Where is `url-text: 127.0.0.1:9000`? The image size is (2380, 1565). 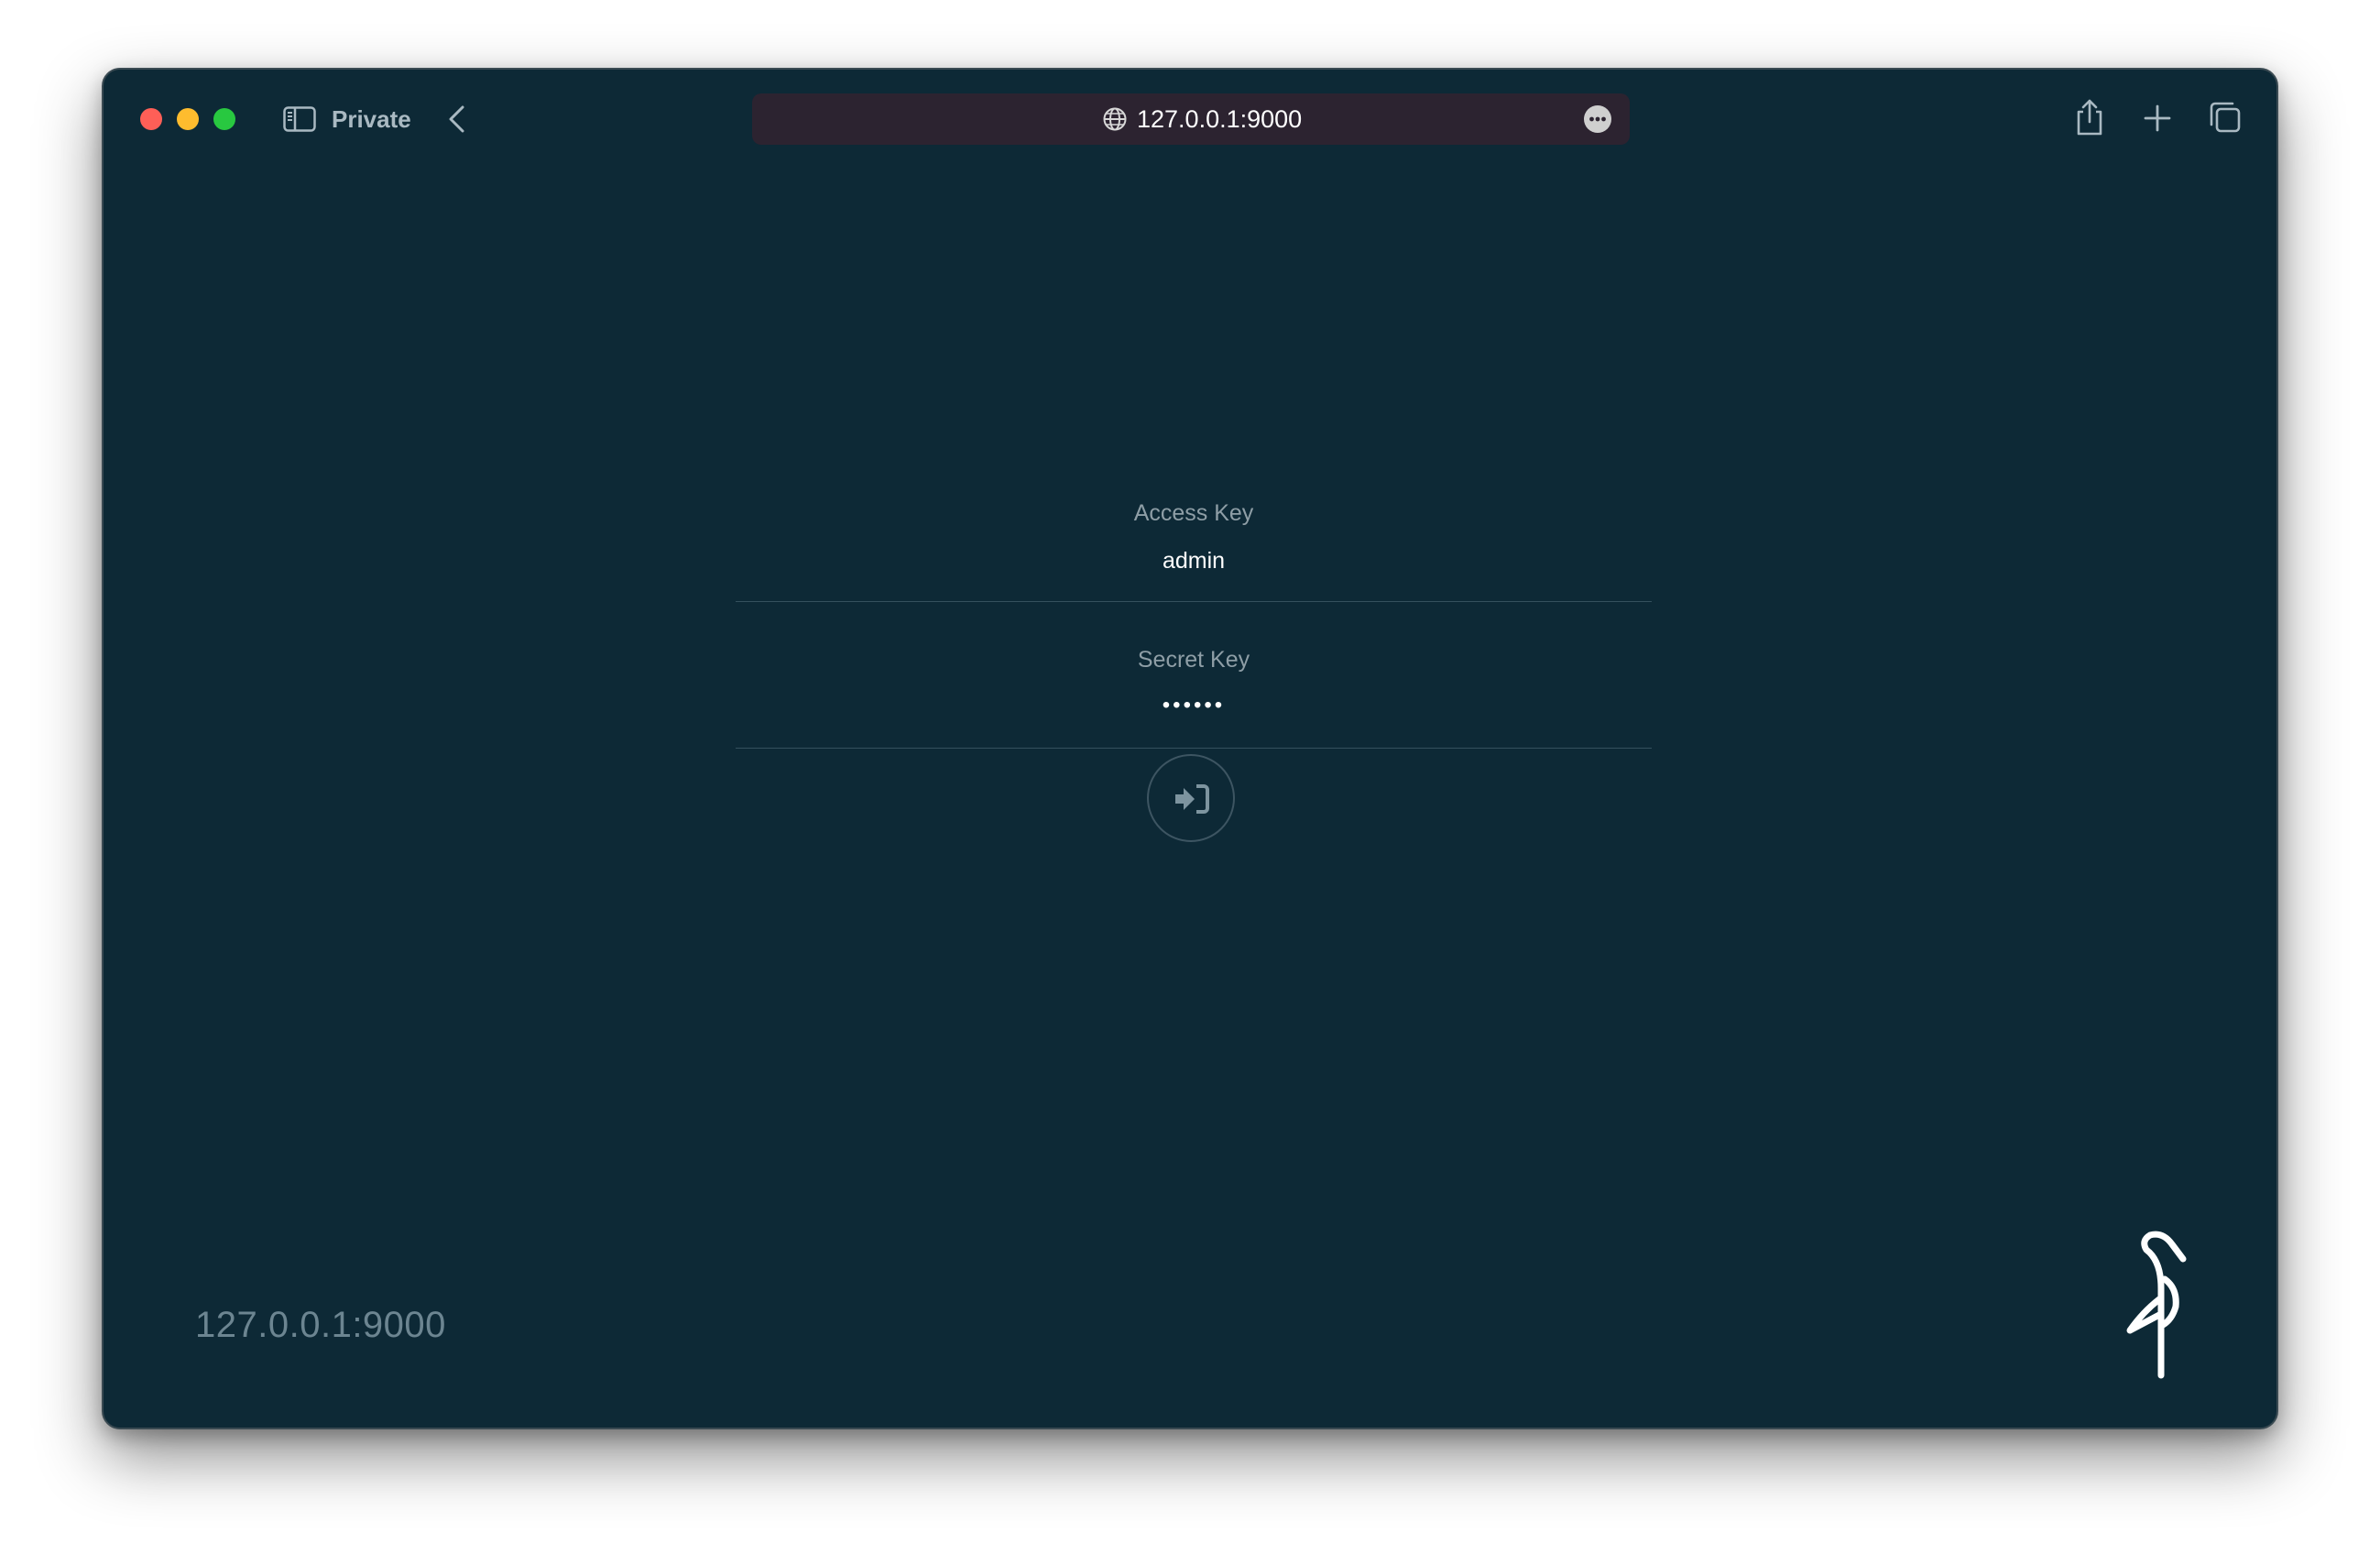 url-text: 127.0.0.1:9000 is located at coordinates (1219, 119).